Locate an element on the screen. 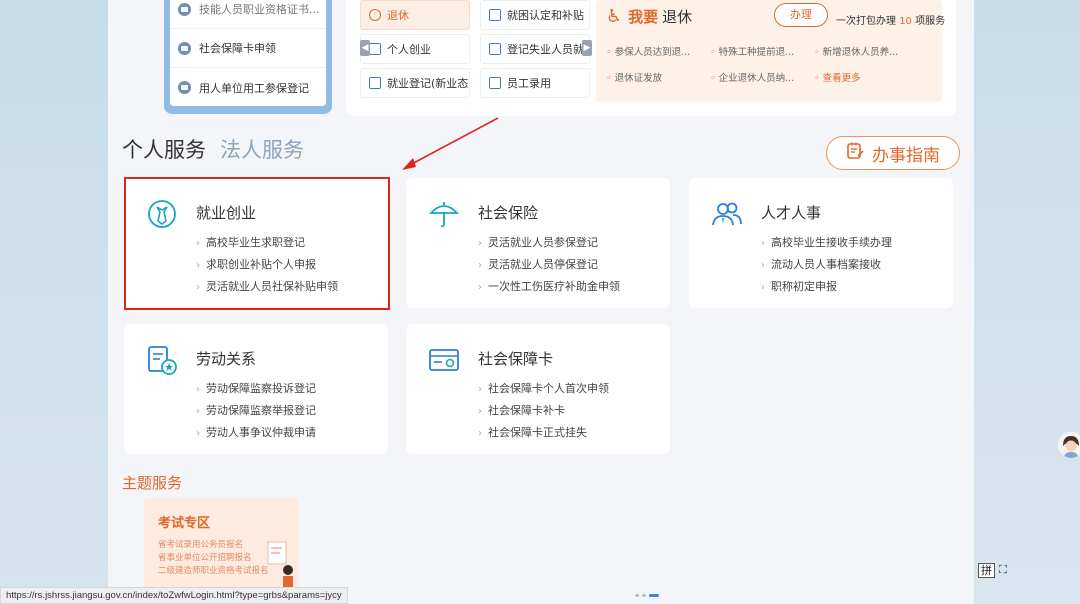 This screenshot has width=1080, height=604. pack-service-text: 一次打包办理 10 项服务 is located at coordinates (890, 19).